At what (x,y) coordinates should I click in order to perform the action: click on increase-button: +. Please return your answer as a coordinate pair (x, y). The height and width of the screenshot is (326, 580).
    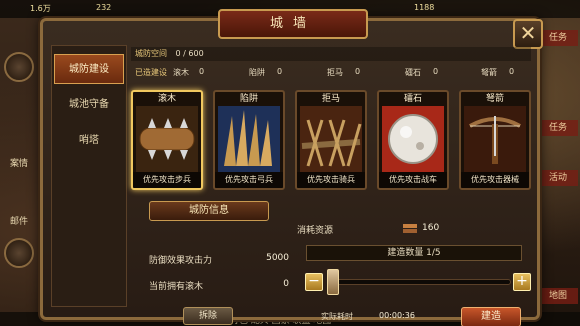
    Looking at the image, I should click on (522, 282).